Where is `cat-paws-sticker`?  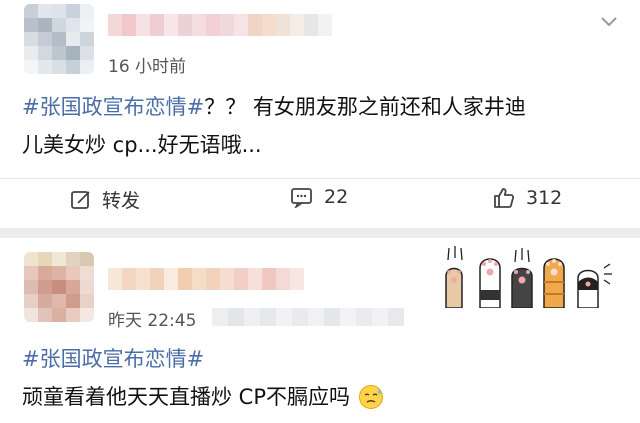 cat-paws-sticker is located at coordinates (528, 277).